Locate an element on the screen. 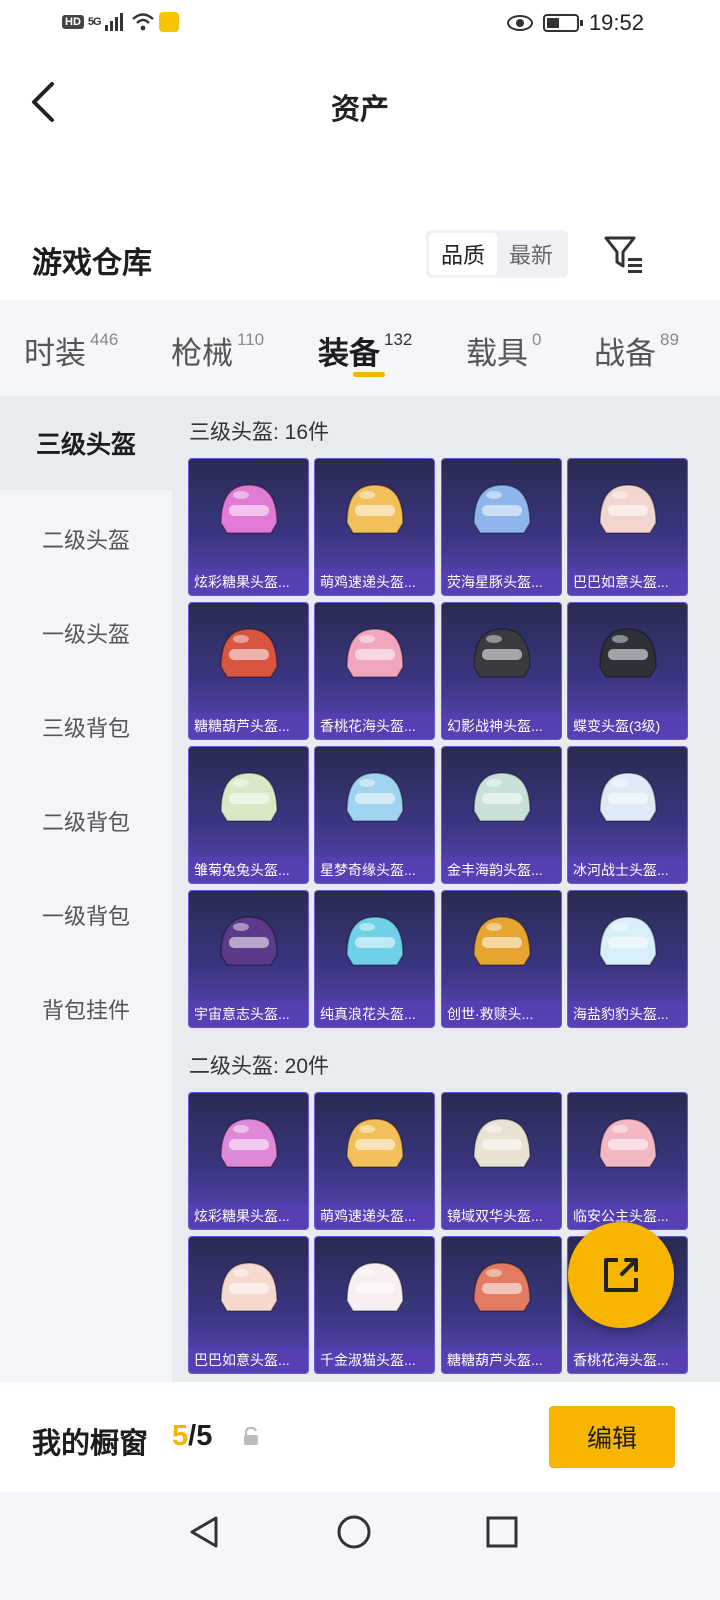 The width and height of the screenshot is (720, 1600). active-tab-indicator is located at coordinates (369, 374).